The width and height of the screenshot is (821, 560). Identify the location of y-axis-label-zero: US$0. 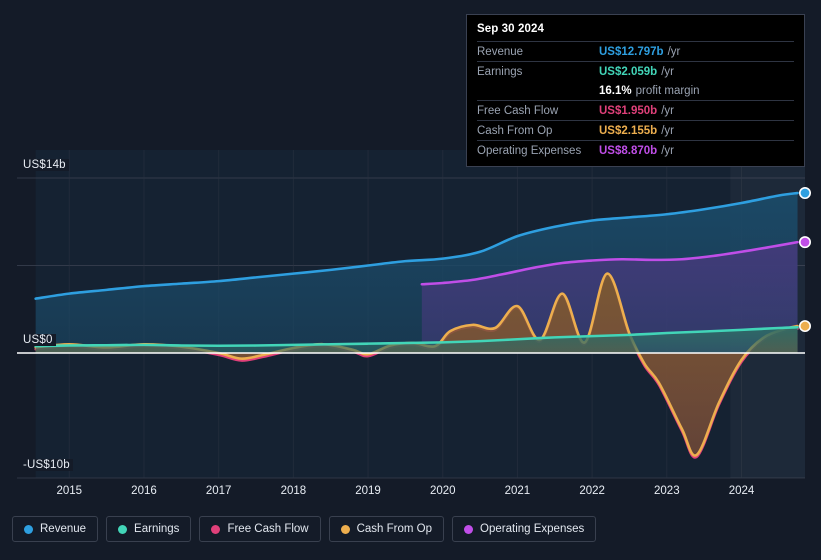
(38, 340).